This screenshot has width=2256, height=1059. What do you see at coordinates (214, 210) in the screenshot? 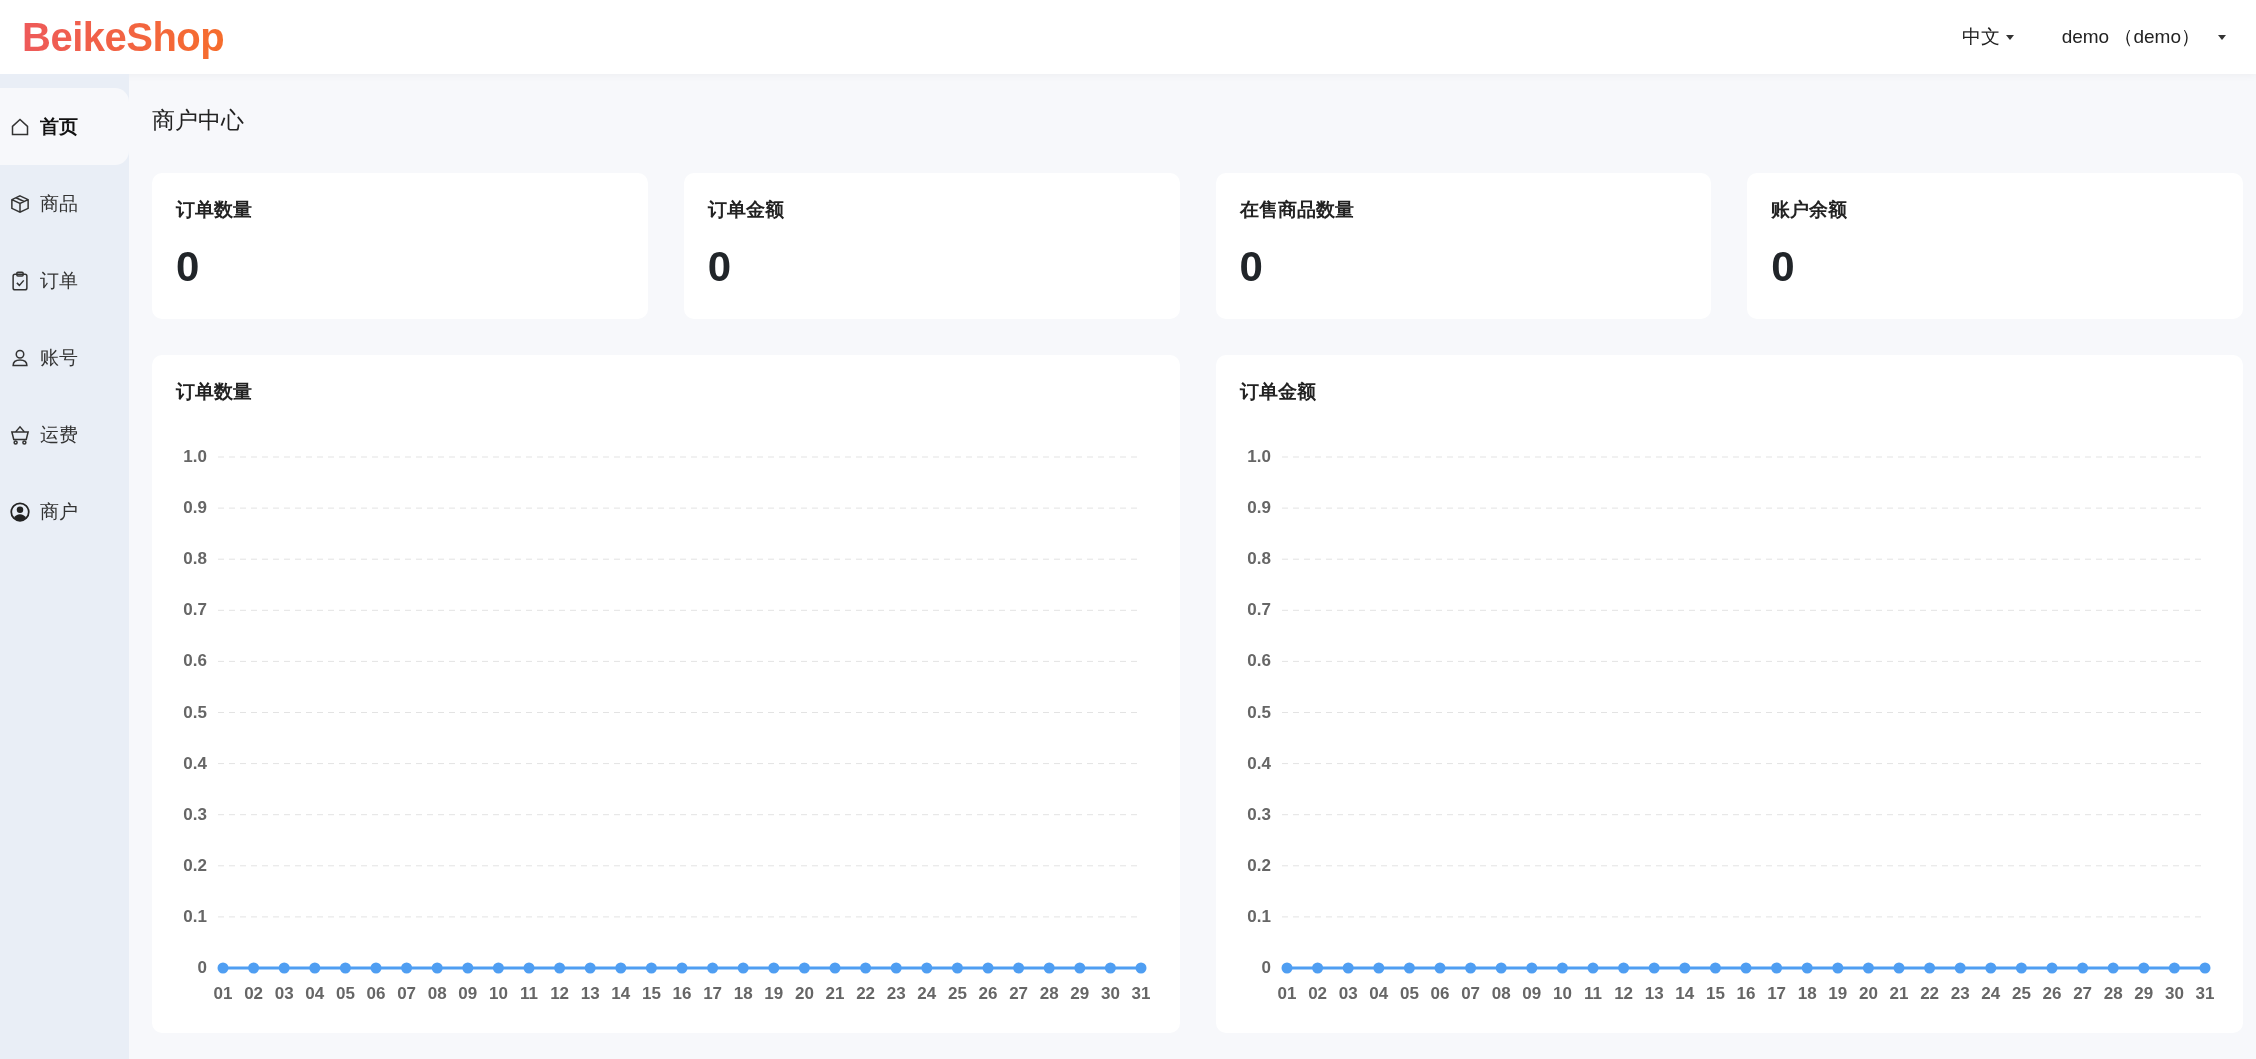
I see `stat-label: 订单数量` at bounding box center [214, 210].